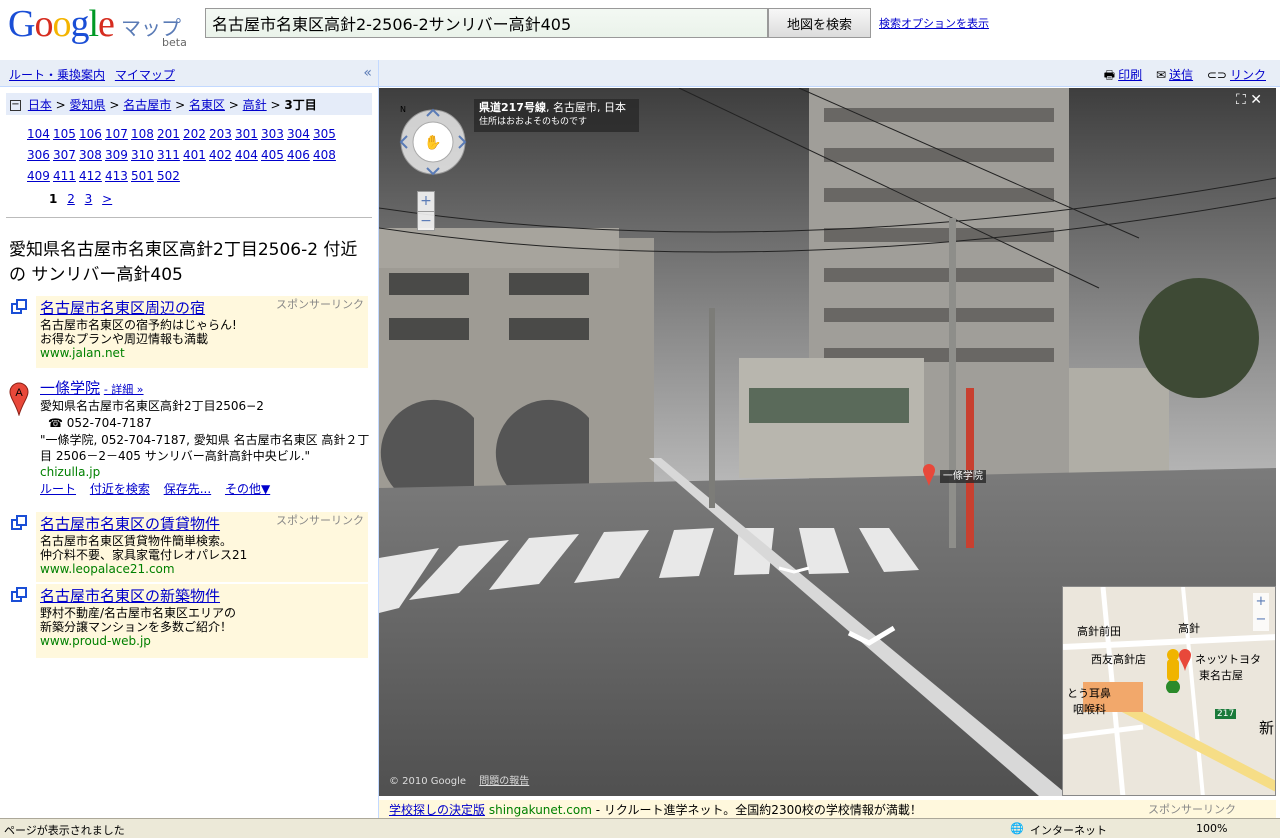  I want to click on ad-line: 新築分譲マンションを多数ご紹介！, so click(136, 627).